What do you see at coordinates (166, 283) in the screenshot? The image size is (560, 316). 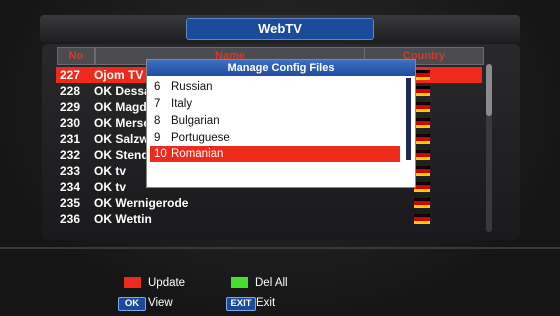 I see `update-label: Update` at bounding box center [166, 283].